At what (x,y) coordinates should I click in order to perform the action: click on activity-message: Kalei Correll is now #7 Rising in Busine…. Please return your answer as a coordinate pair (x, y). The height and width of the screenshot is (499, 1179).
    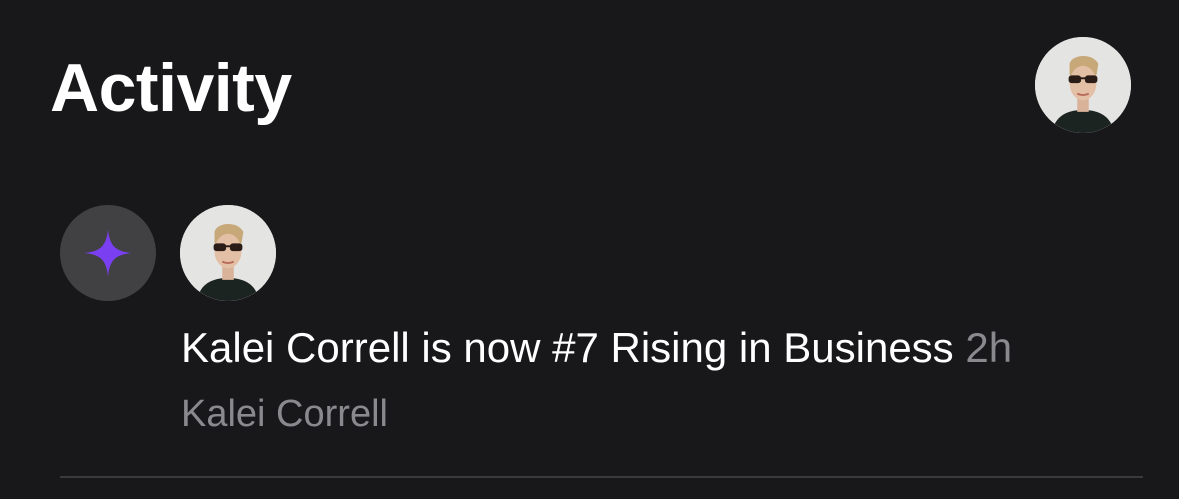
    Looking at the image, I should click on (567, 347).